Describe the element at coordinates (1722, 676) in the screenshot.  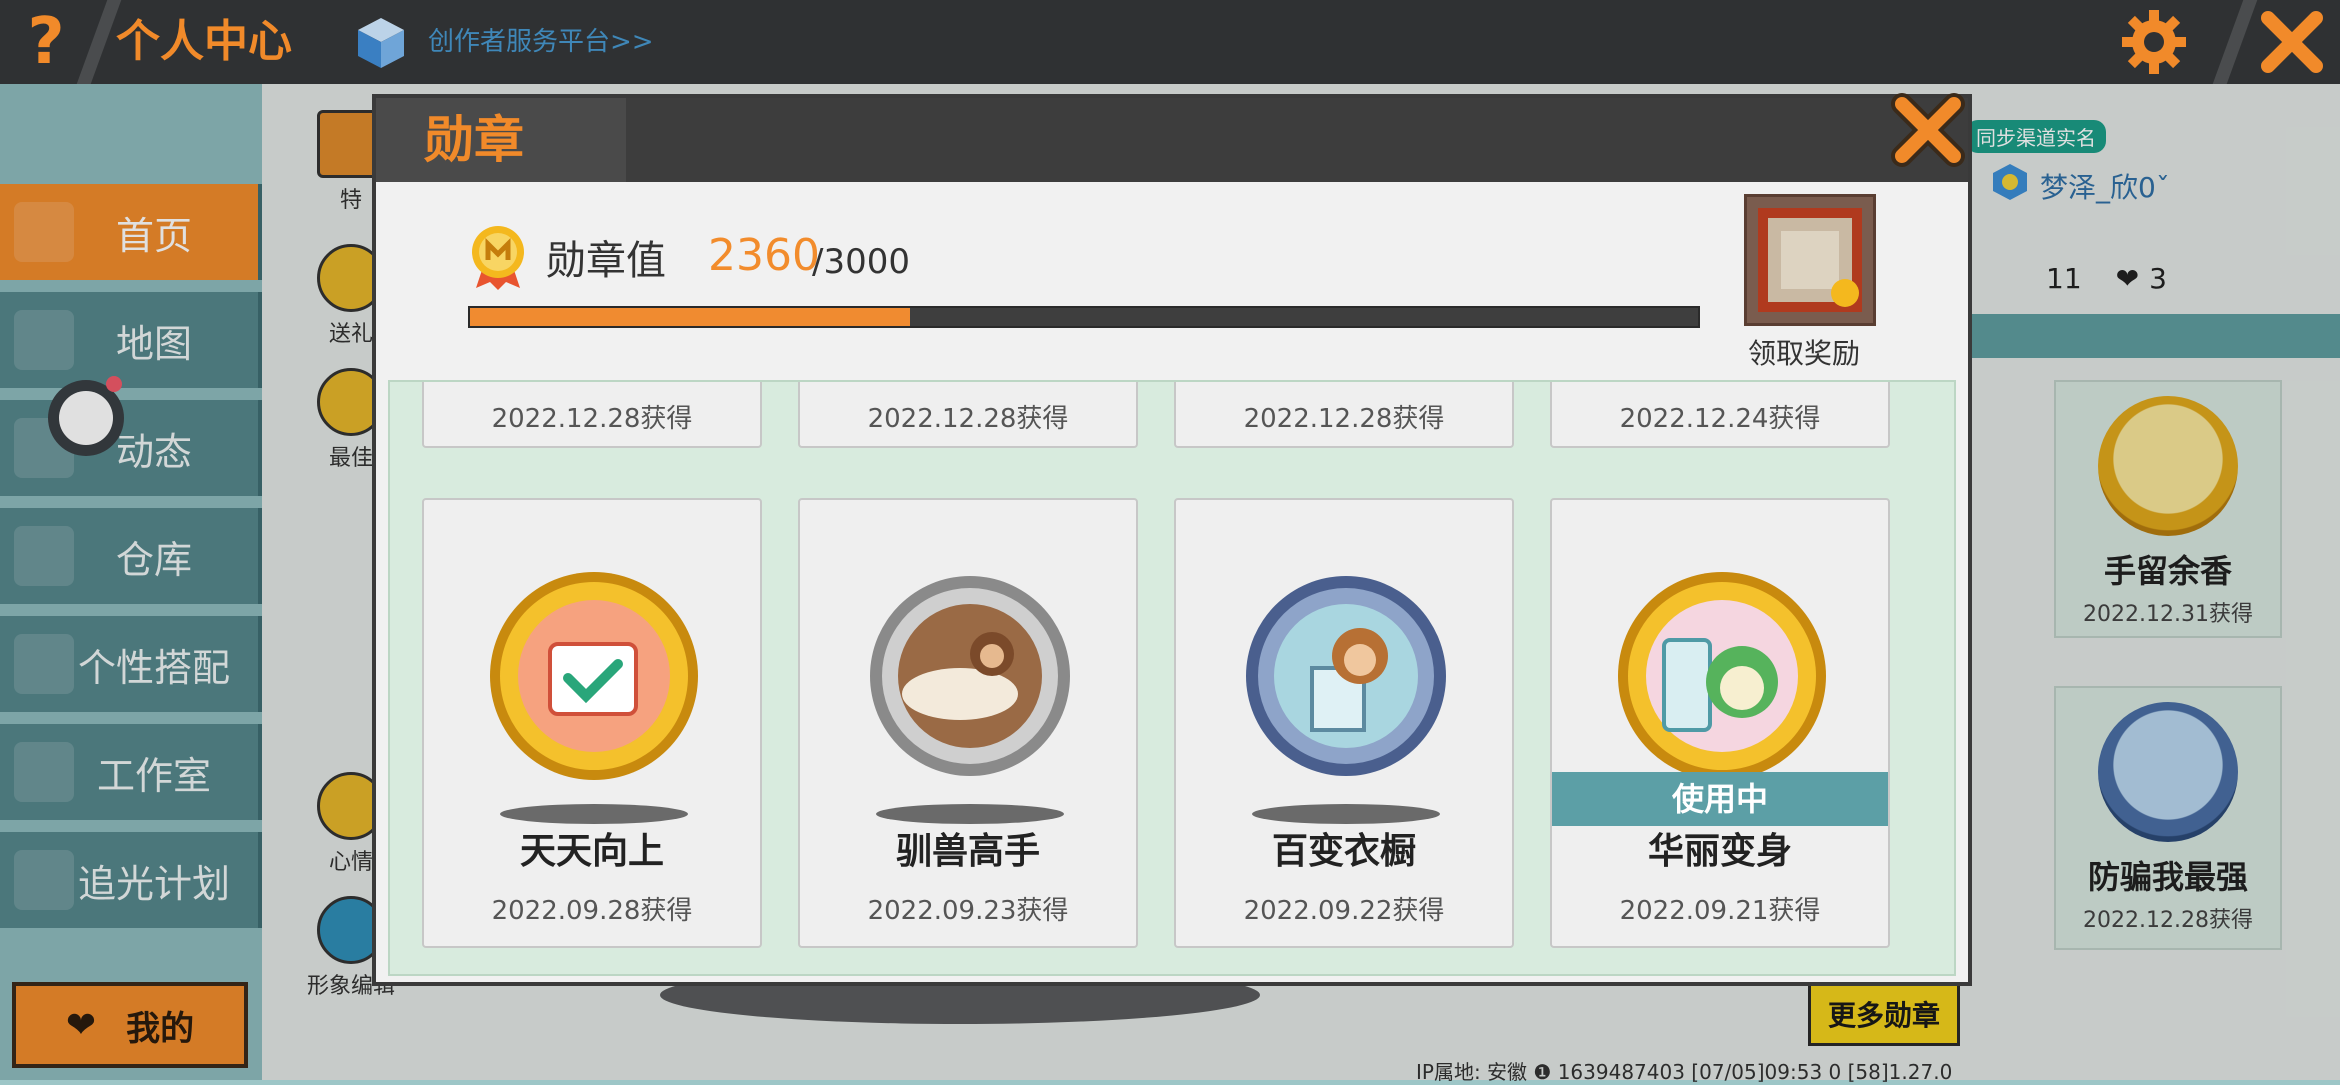
I see `transform-badge-icon` at that location.